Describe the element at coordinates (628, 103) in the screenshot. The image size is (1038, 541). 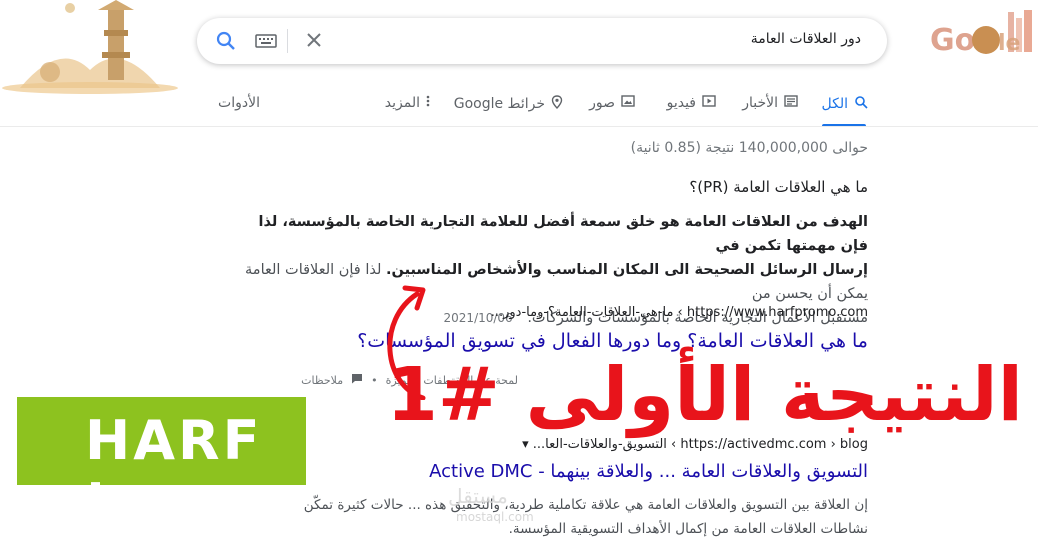
I see `image-icon` at that location.